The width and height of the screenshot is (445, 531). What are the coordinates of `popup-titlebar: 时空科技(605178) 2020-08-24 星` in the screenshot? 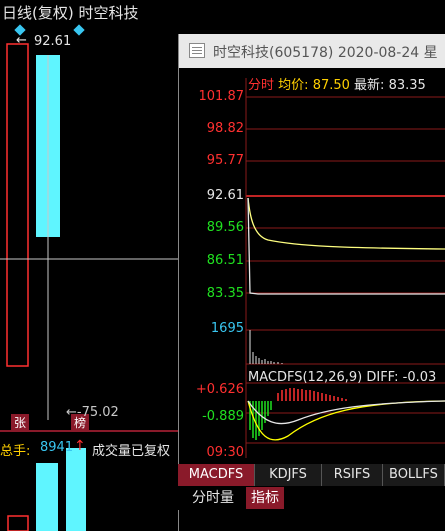 It's located at (312, 51).